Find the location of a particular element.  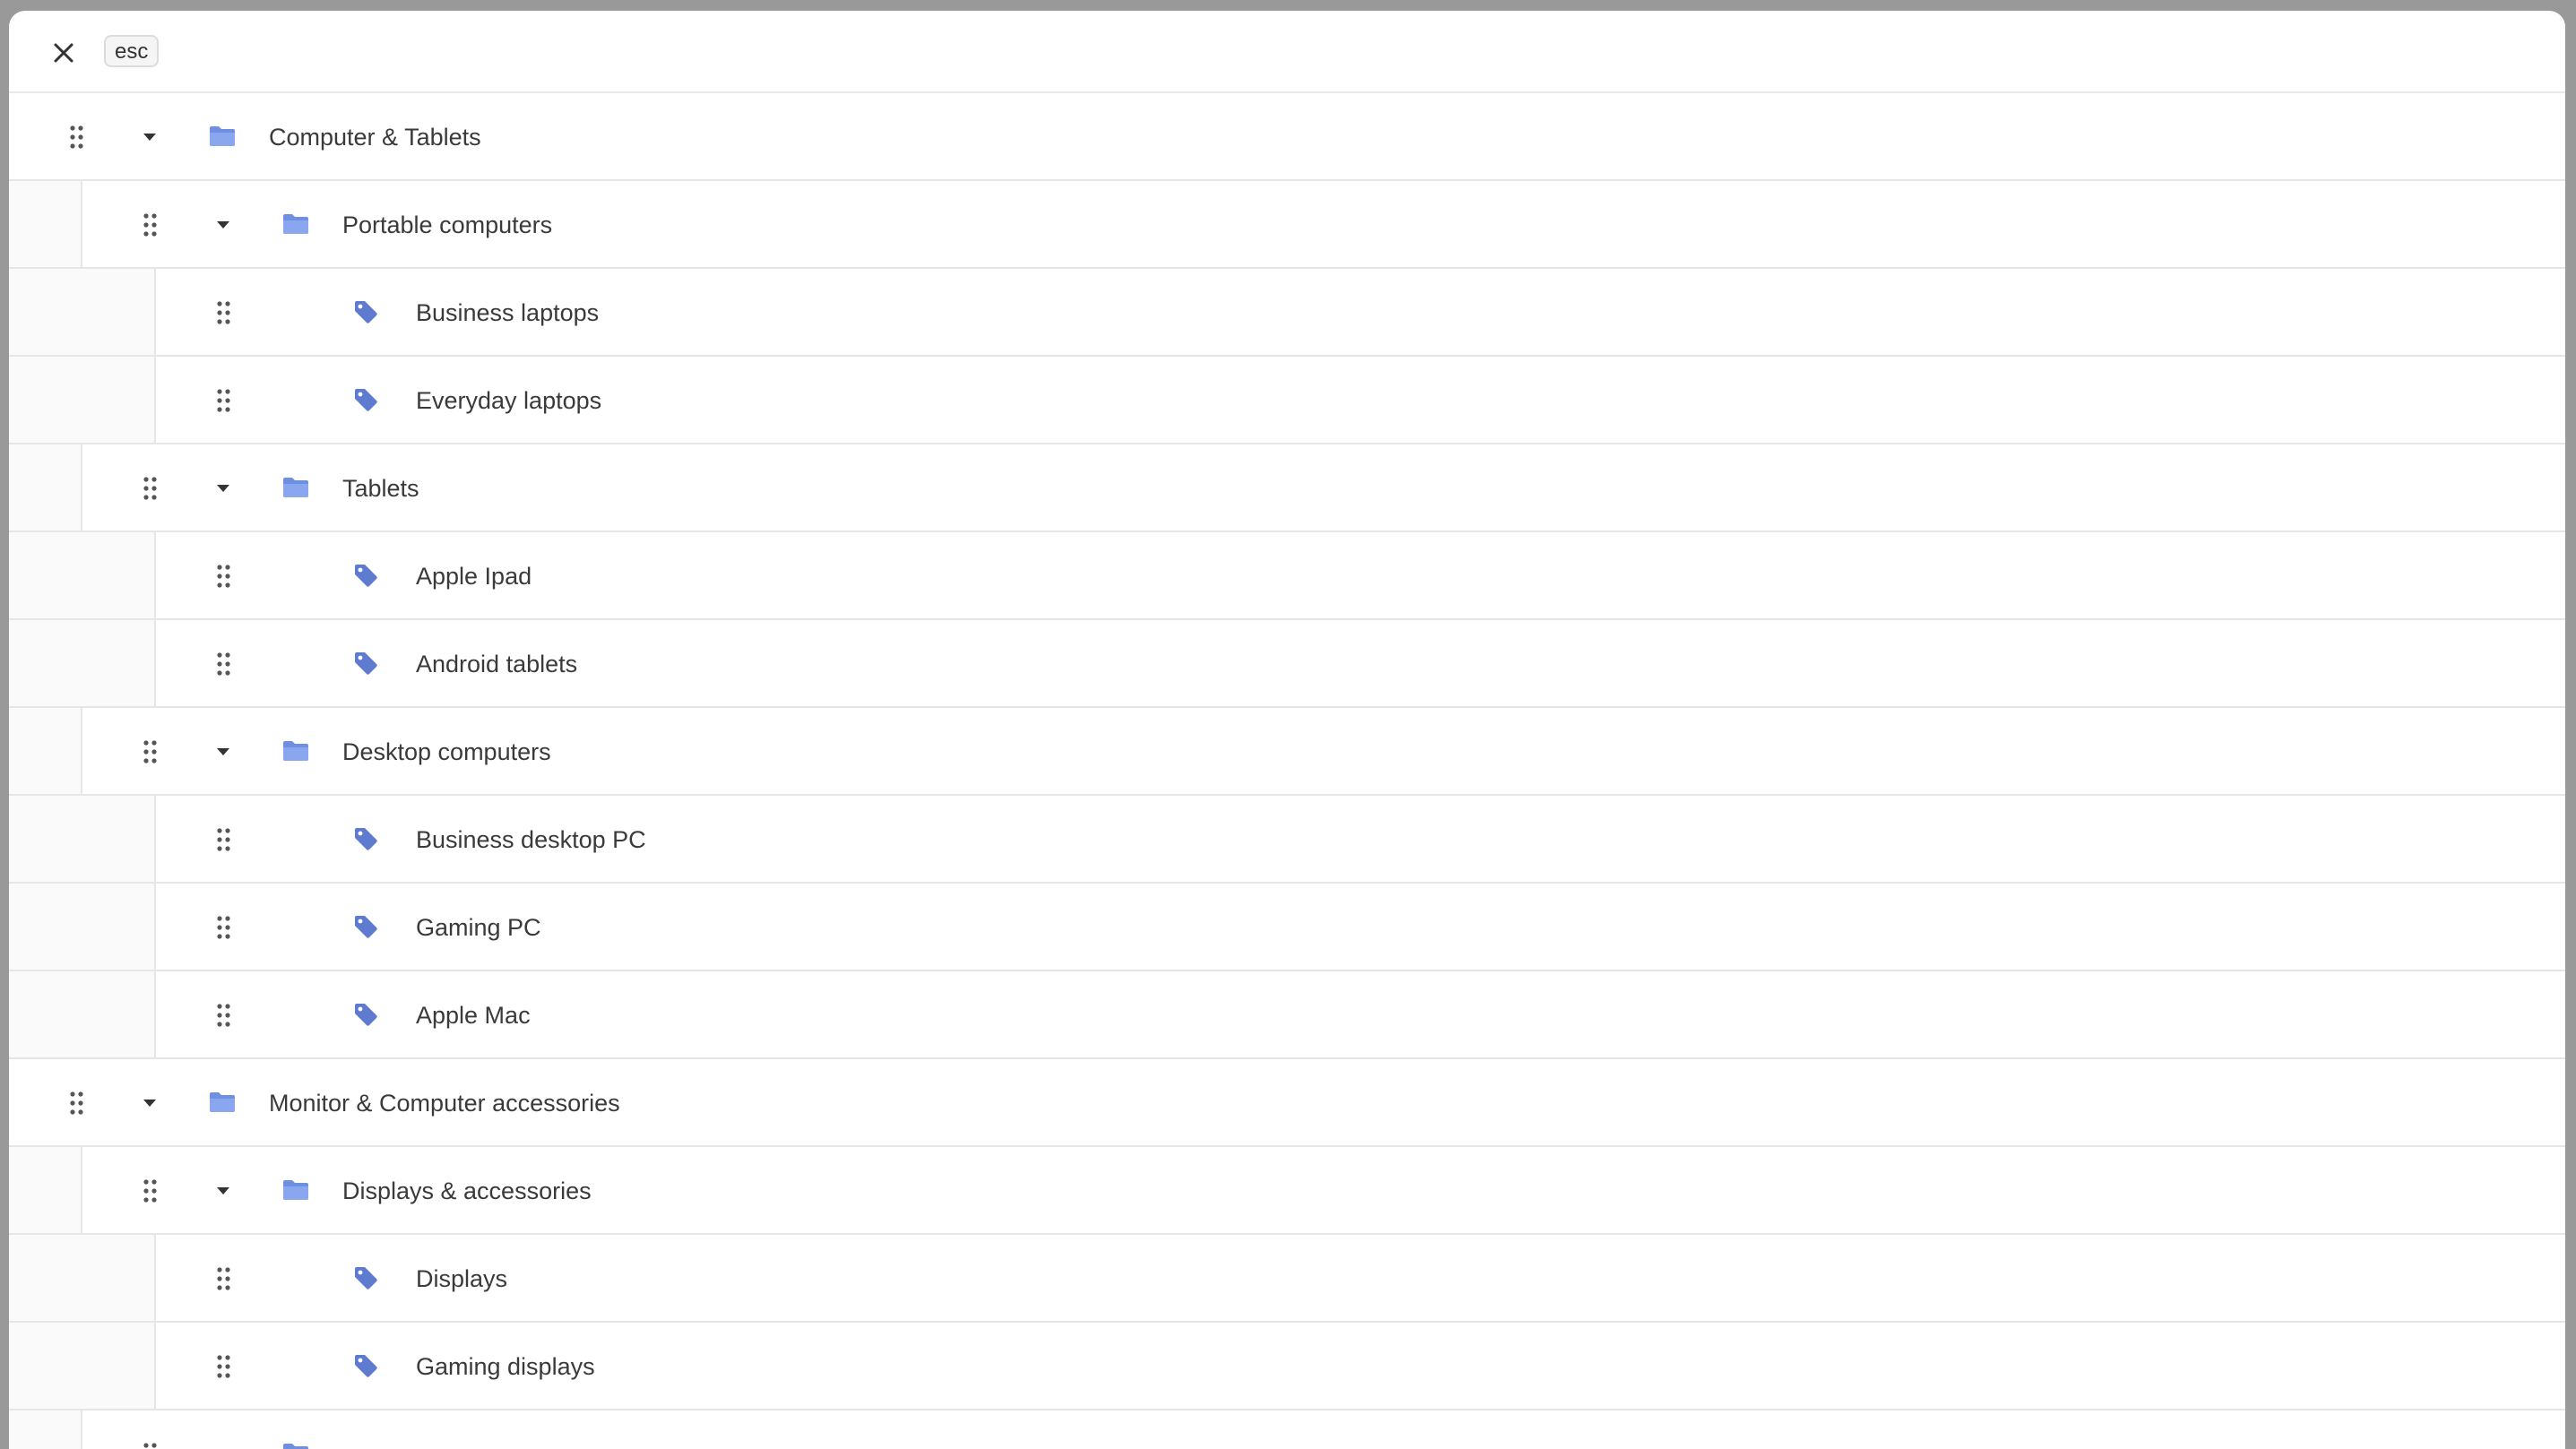

tree-leaf-row: Everyday laptops is located at coordinates (1287, 400).